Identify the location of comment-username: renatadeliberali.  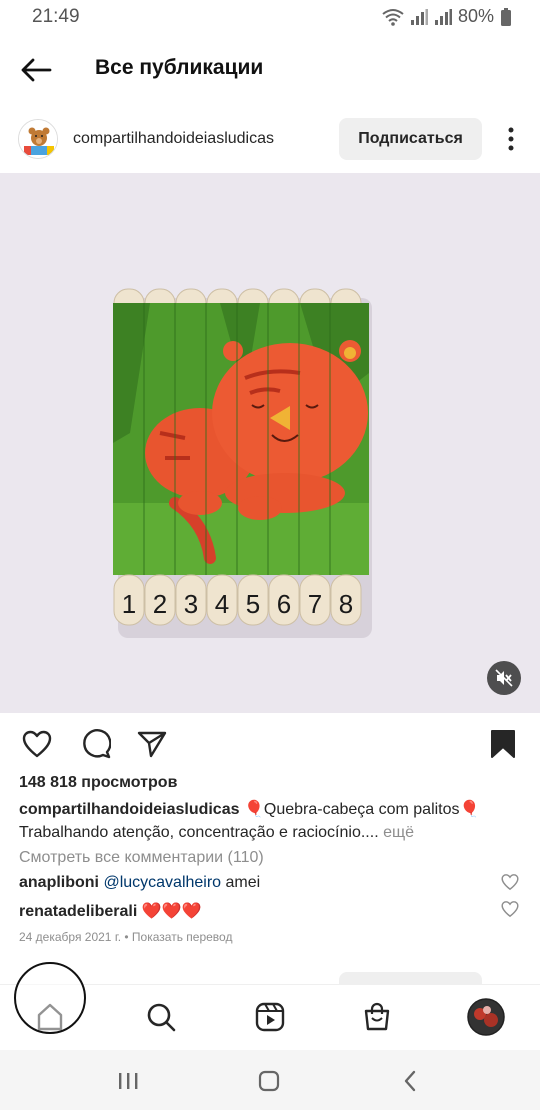
(78, 911).